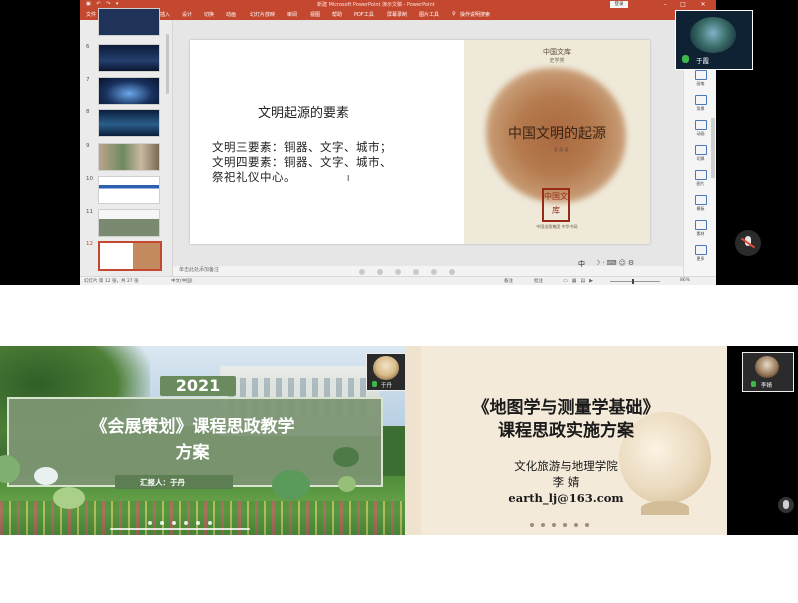 The height and width of the screenshot is (603, 798). What do you see at coordinates (315, 14) in the screenshot?
I see `tab-view: 视图` at bounding box center [315, 14].